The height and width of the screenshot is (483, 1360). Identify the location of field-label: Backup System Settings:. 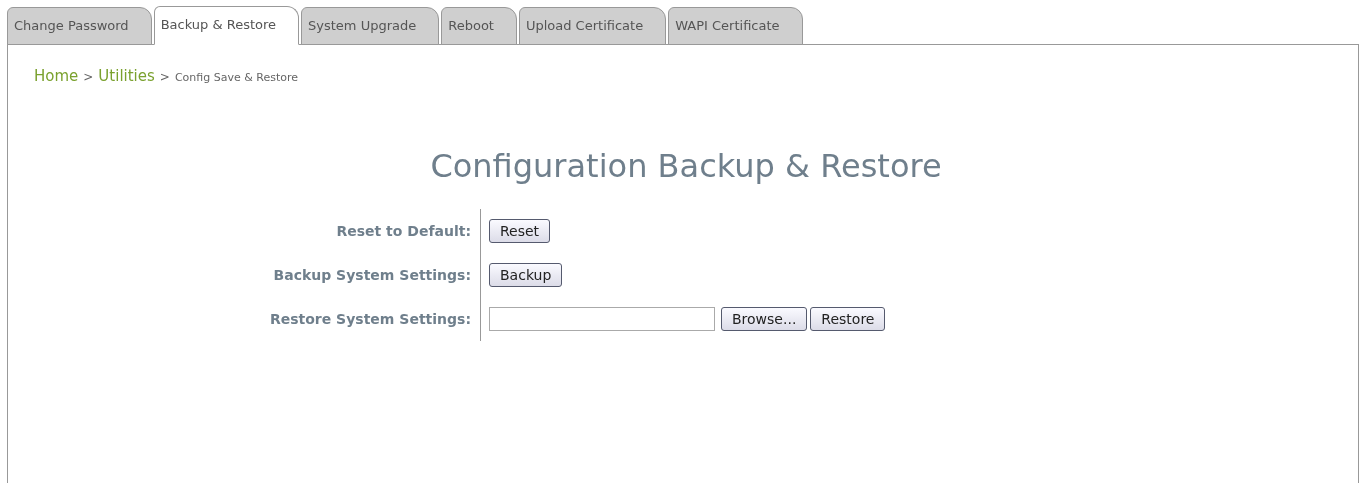
(372, 275).